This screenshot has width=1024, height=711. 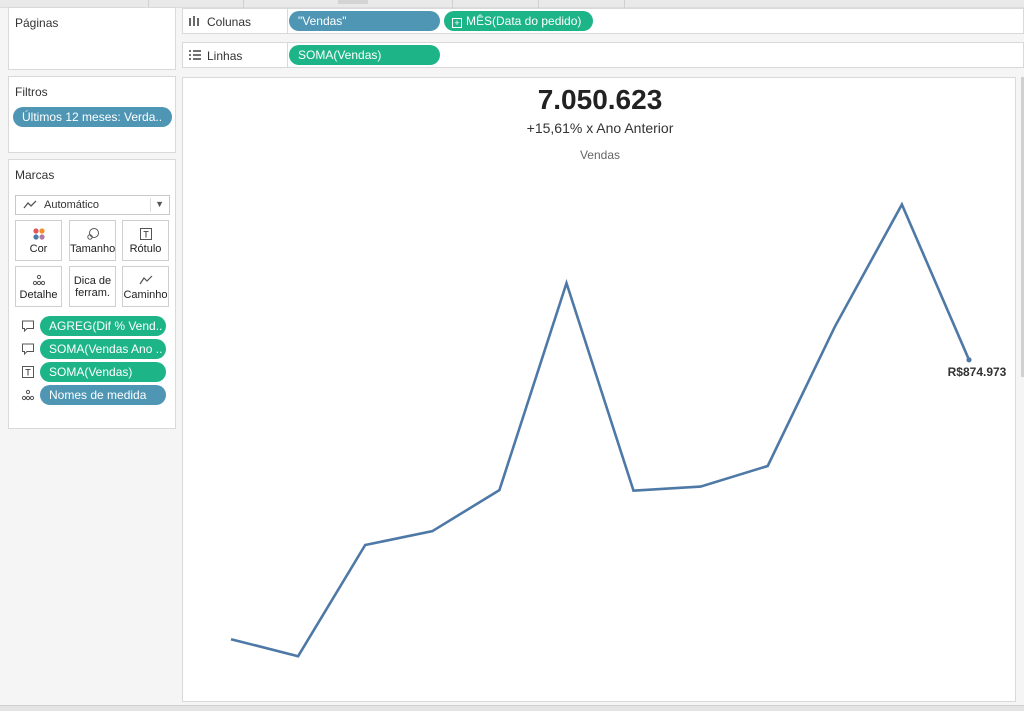 What do you see at coordinates (150, 205) in the screenshot?
I see `dropdown-separator` at bounding box center [150, 205].